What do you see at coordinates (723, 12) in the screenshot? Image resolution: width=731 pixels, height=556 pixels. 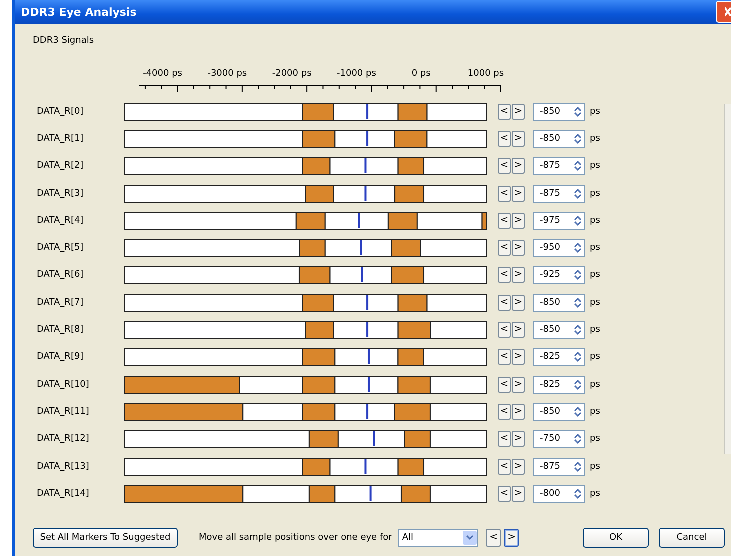 I see `close-button` at bounding box center [723, 12].